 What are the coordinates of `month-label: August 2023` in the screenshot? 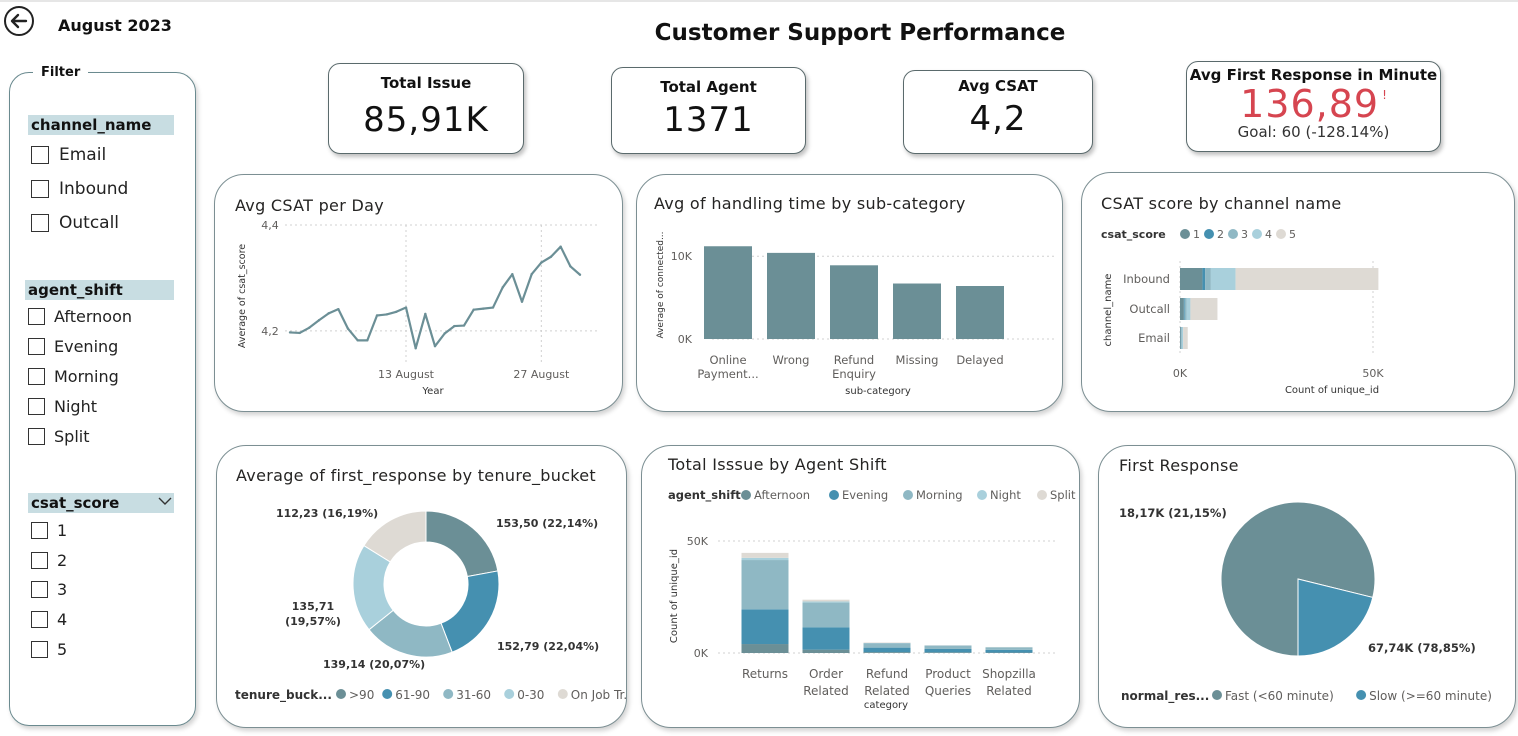 It's located at (115, 25).